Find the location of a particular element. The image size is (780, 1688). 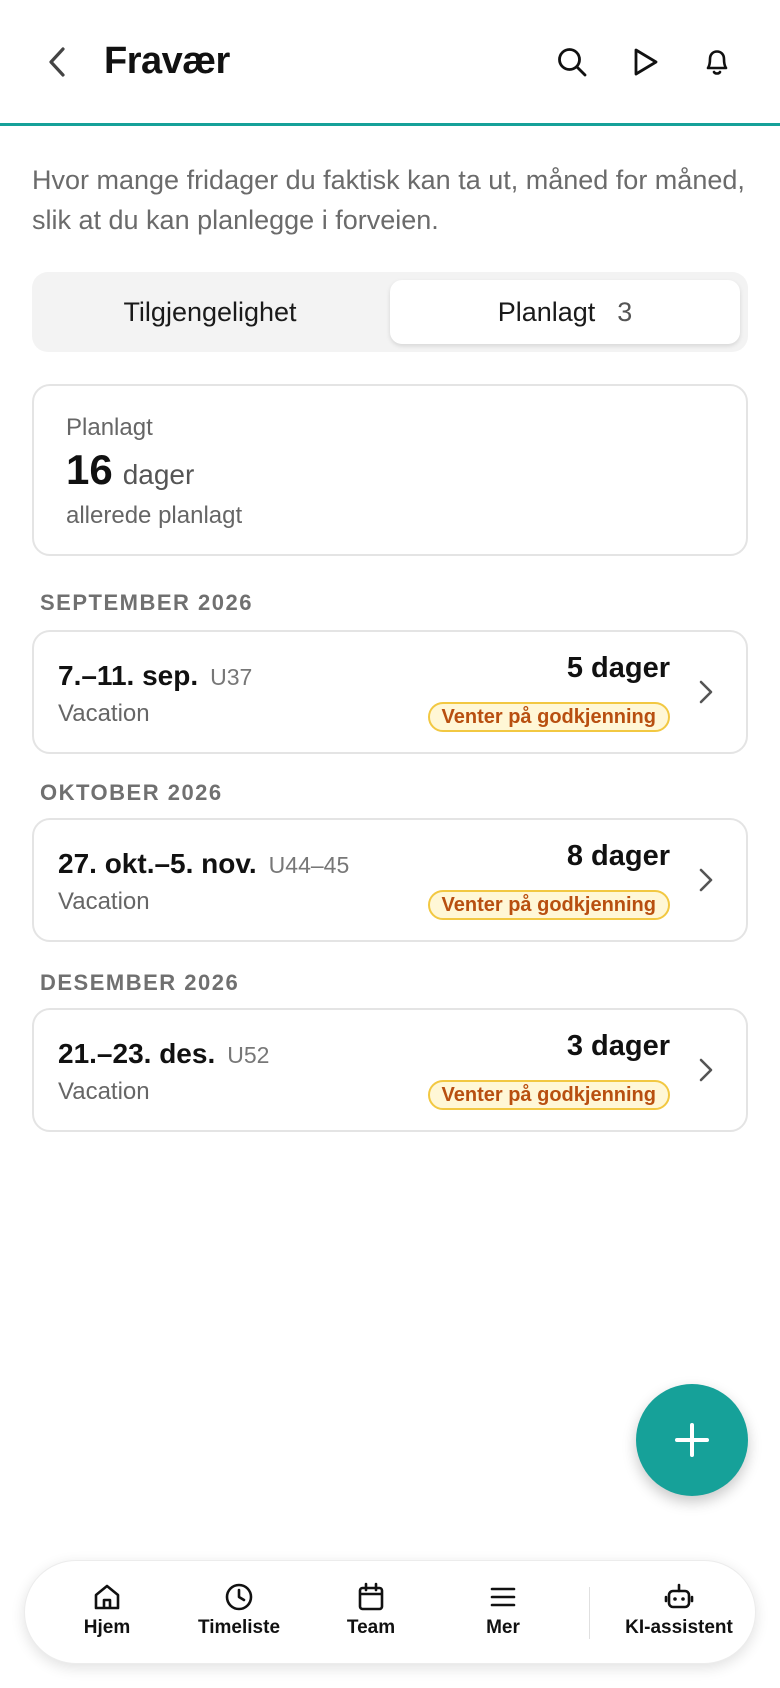

notifications-button is located at coordinates (717, 62).